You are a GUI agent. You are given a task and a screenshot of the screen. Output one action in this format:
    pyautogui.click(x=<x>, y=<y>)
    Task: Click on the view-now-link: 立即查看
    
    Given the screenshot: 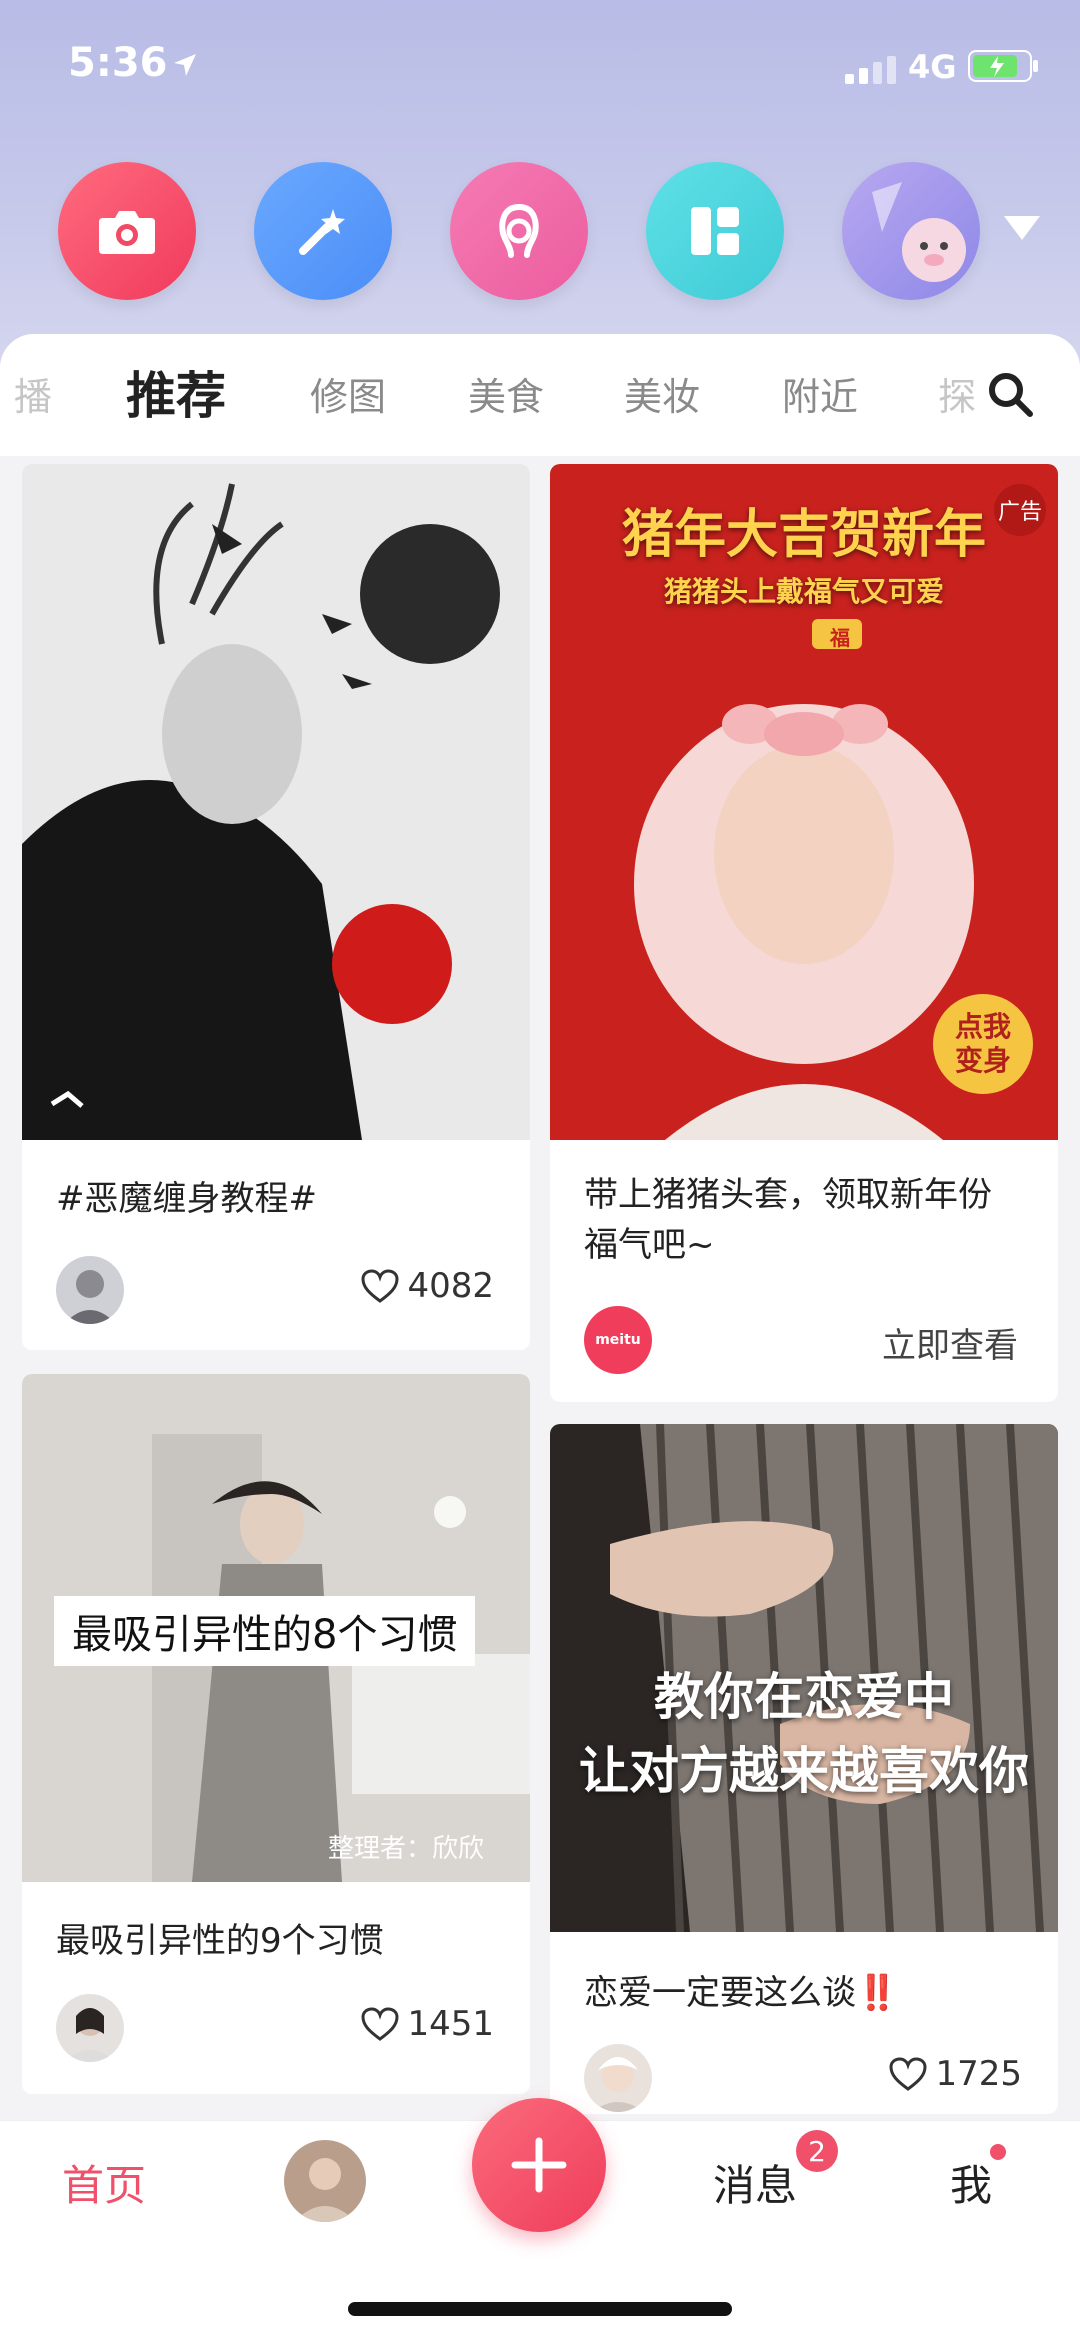 What is the action you would take?
    pyautogui.click(x=950, y=1342)
    